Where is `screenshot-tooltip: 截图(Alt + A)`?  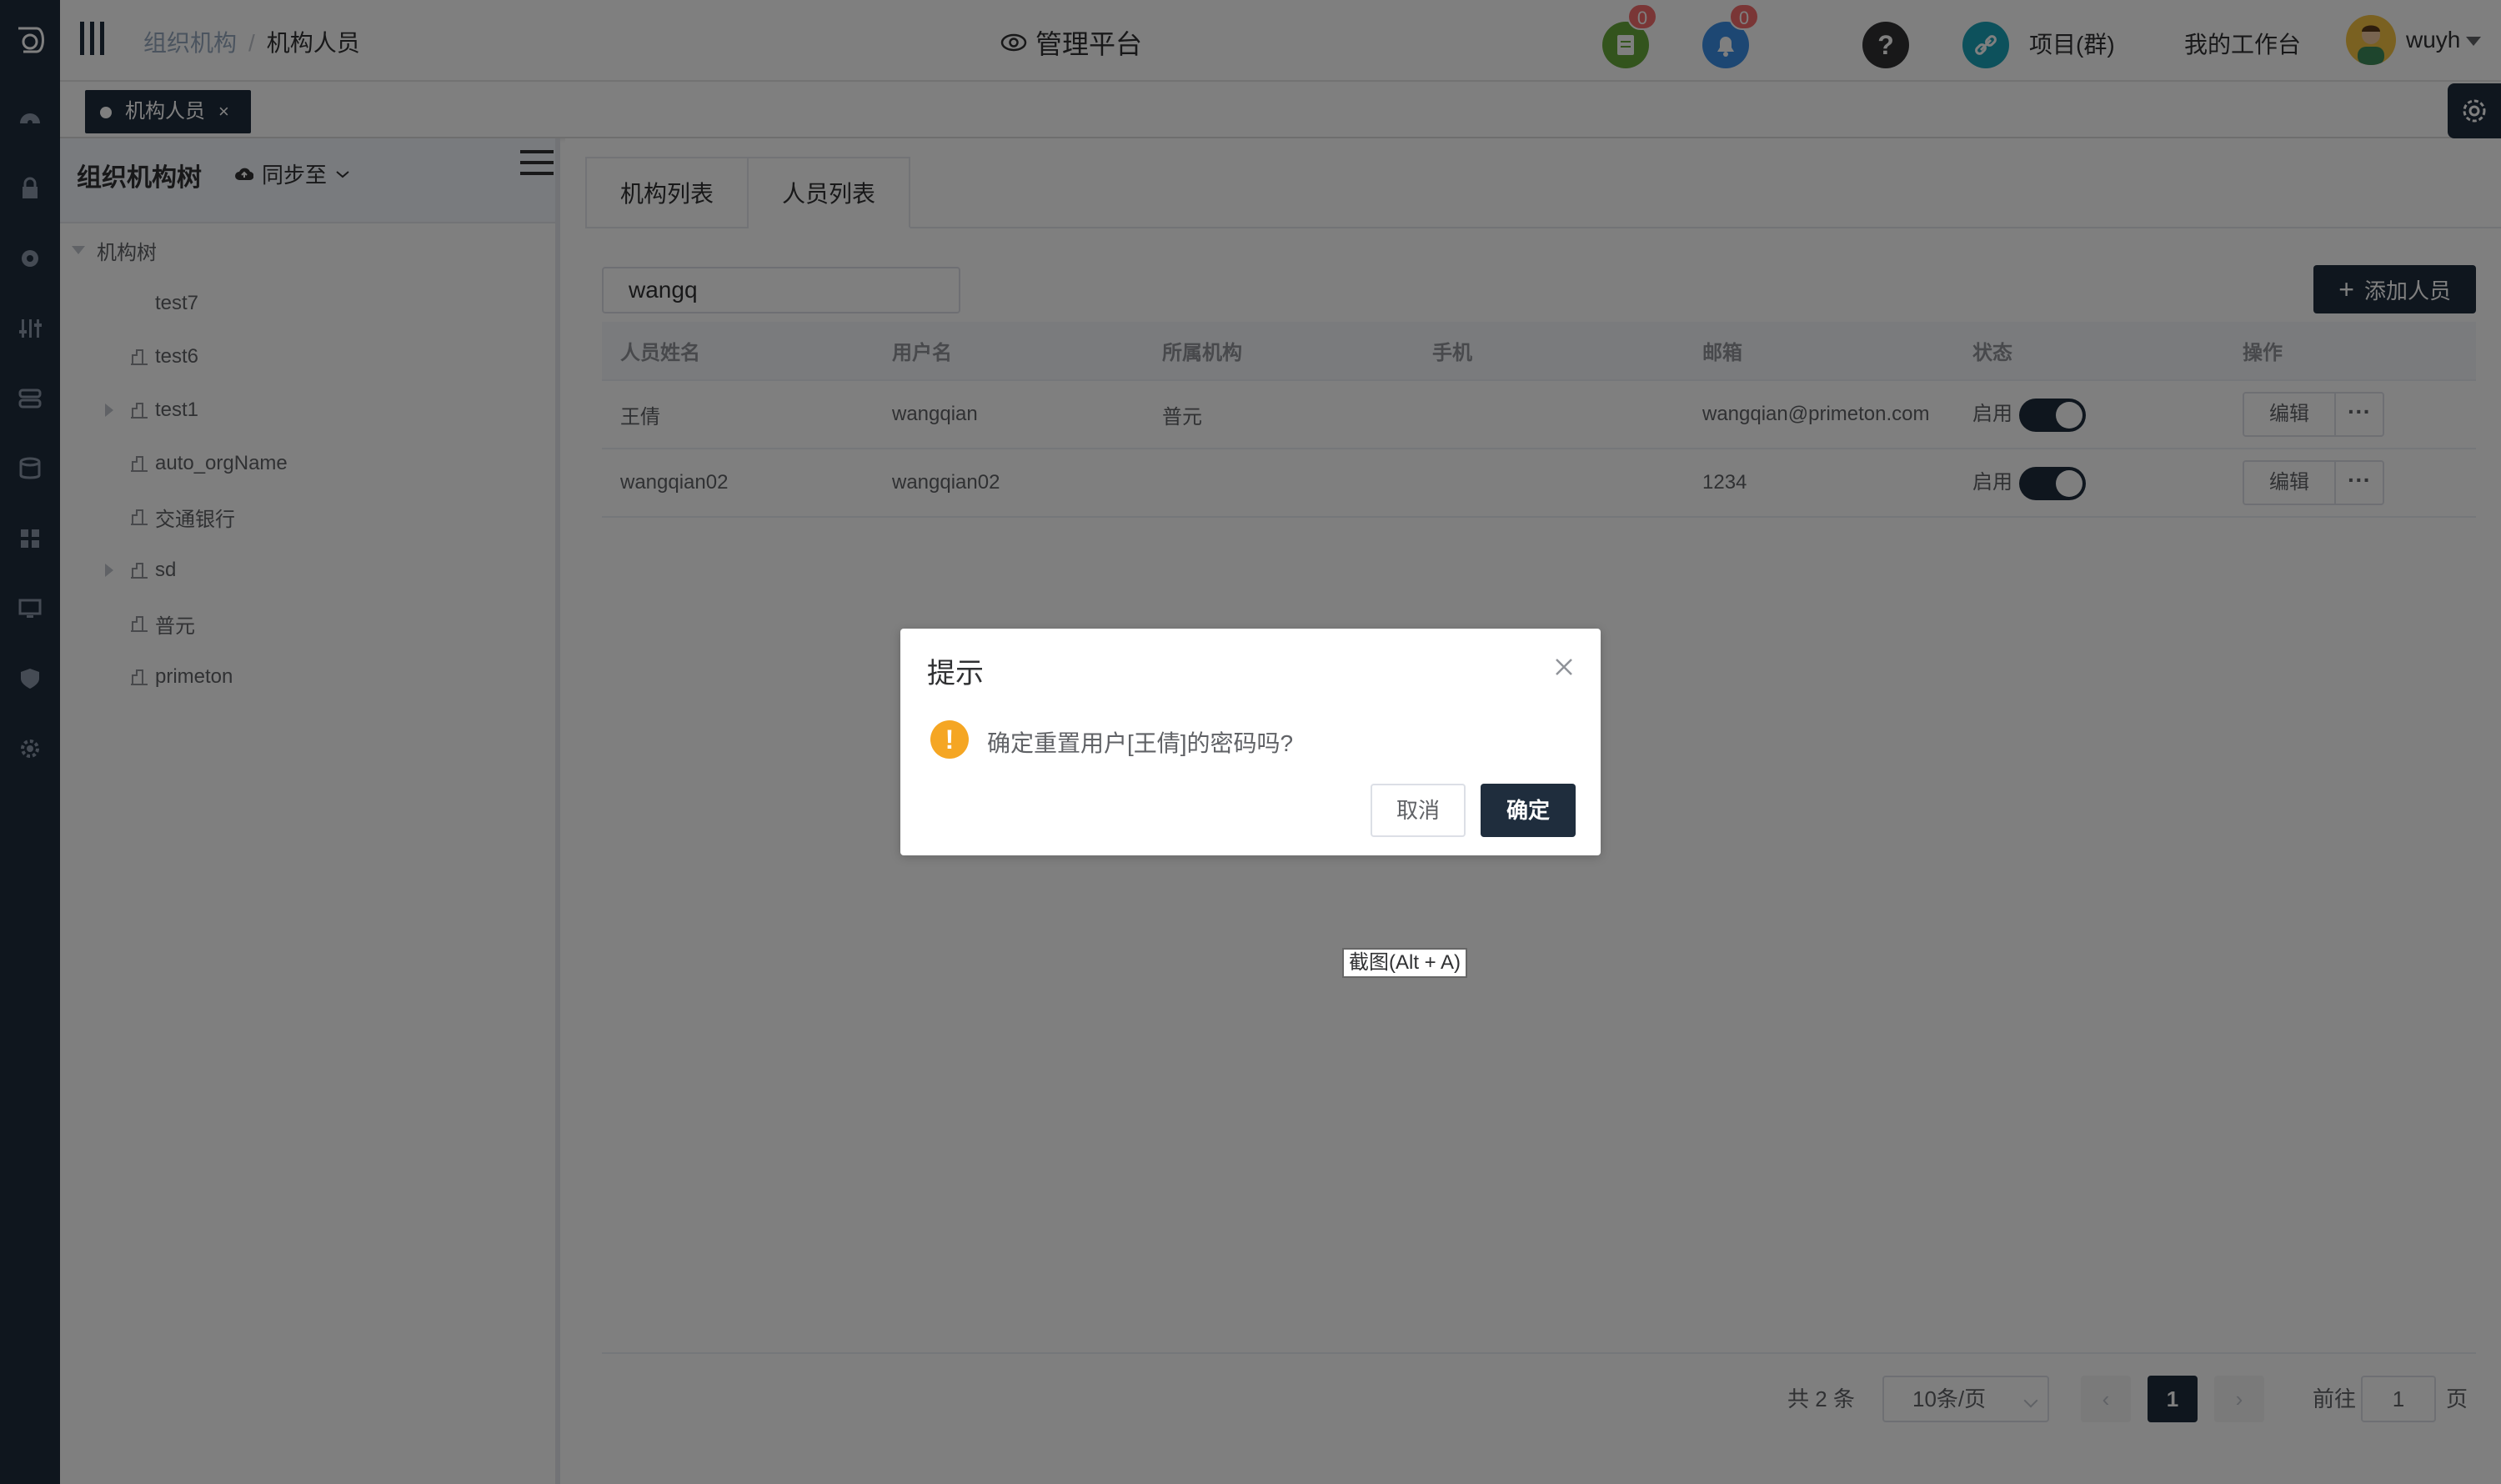 screenshot-tooltip: 截图(Alt + A) is located at coordinates (1405, 963).